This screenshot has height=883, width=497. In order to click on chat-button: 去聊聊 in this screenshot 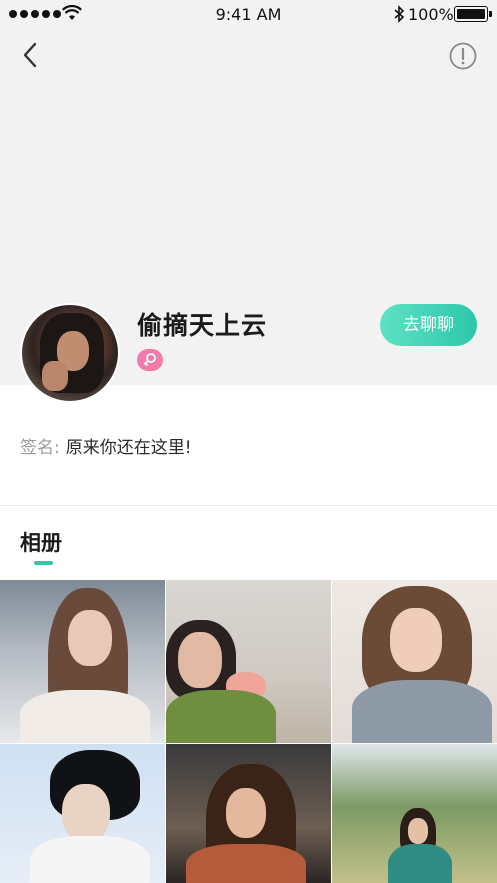, I will do `click(428, 325)`.